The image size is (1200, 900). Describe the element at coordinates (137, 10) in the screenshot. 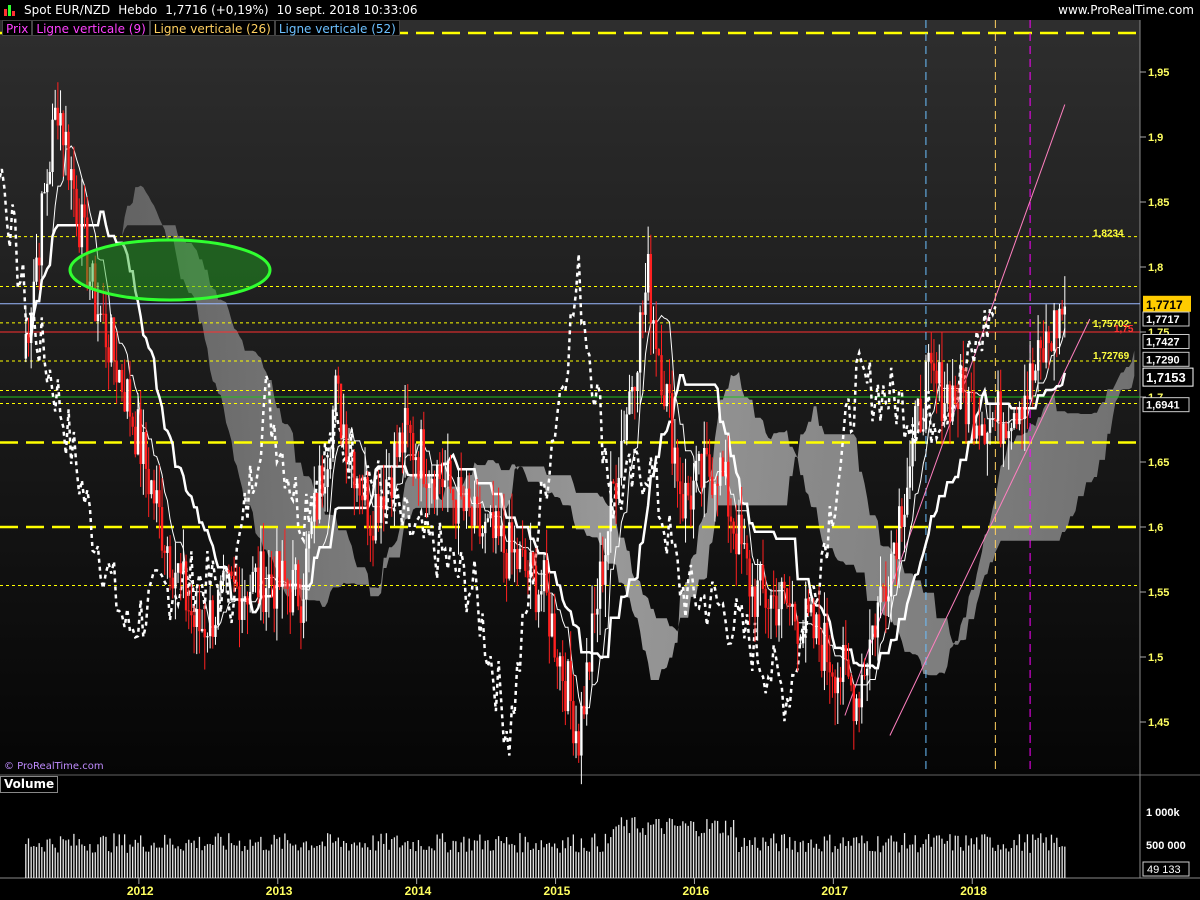

I see `timeframe: Hebdo` at that location.